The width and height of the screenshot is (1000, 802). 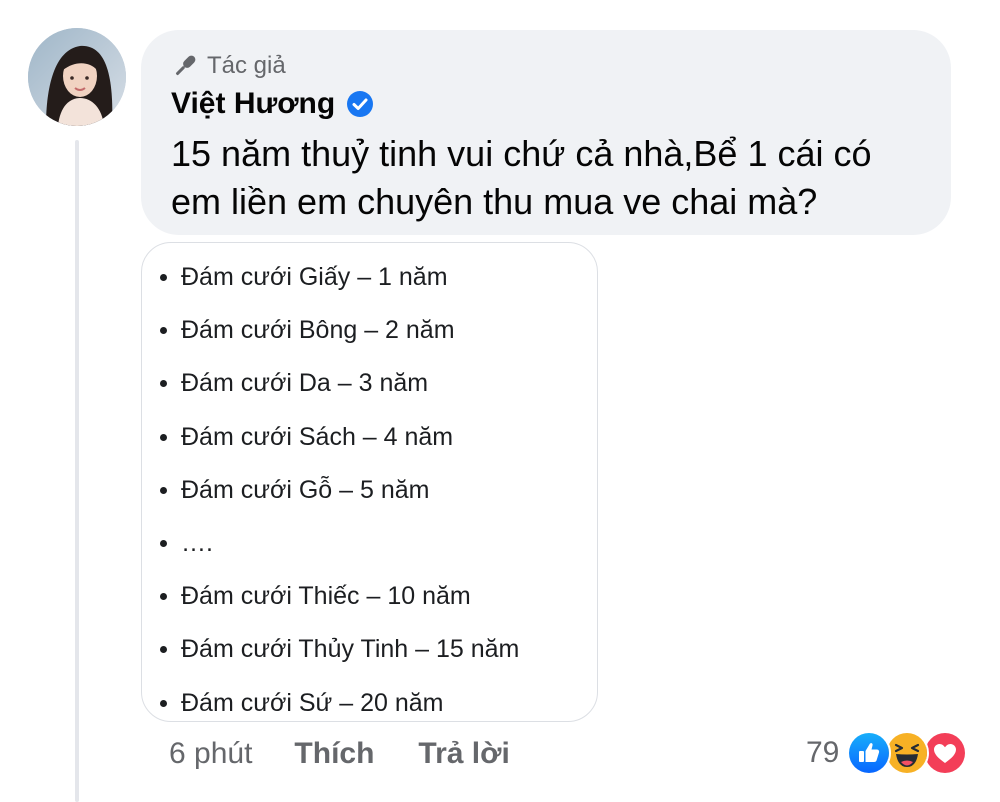 I want to click on author-name: Việt Hương, so click(x=273, y=104).